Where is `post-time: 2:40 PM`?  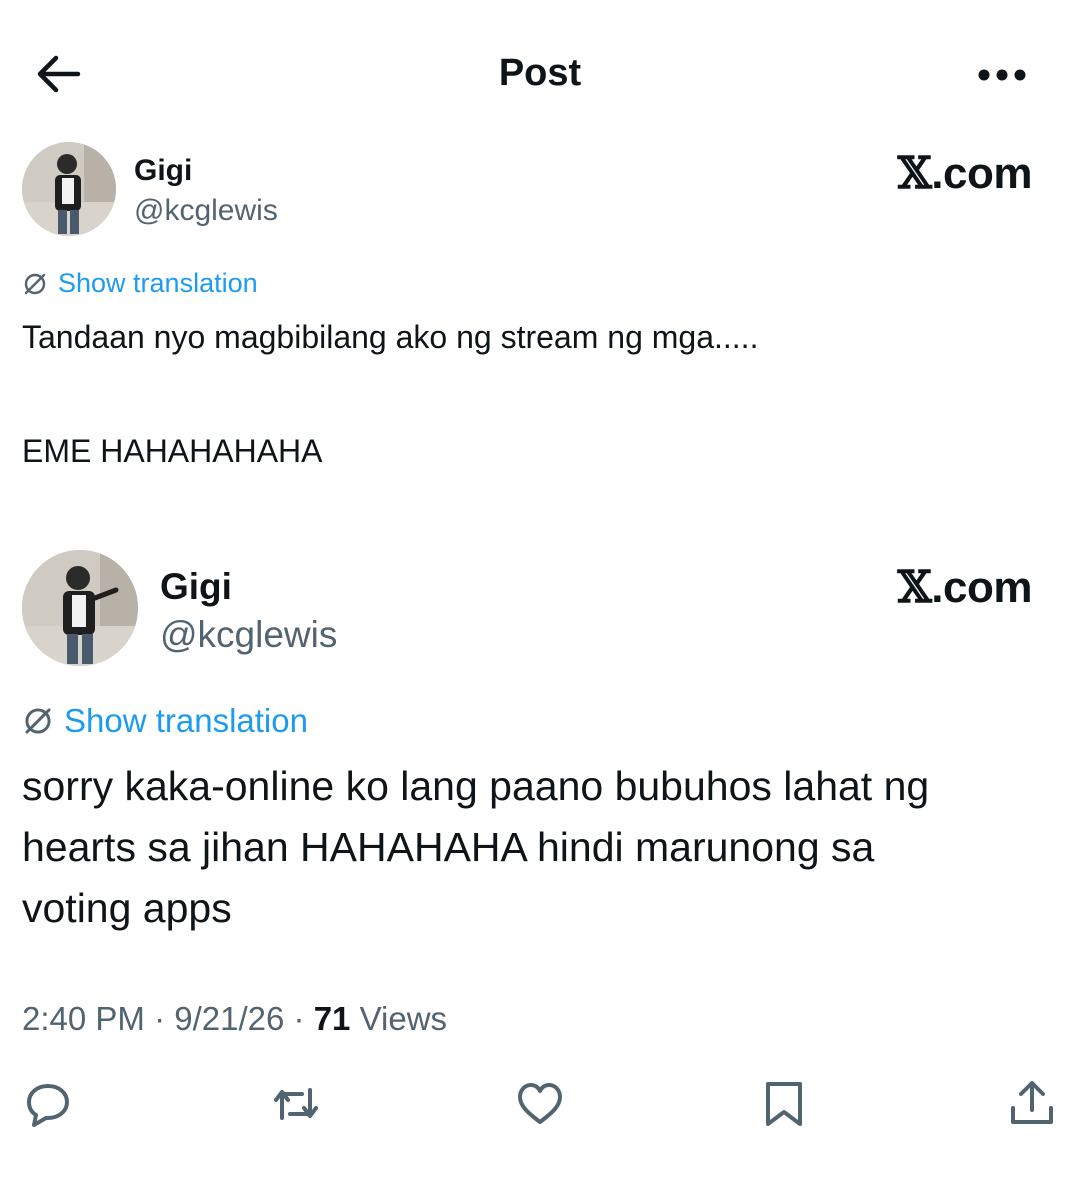 post-time: 2:40 PM is located at coordinates (83, 1018).